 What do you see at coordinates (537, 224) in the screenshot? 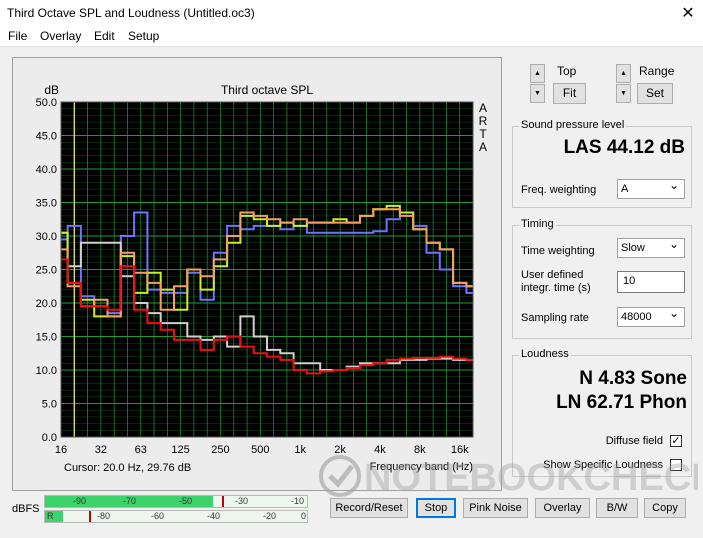
I see `timing-group-title: Timing` at bounding box center [537, 224].